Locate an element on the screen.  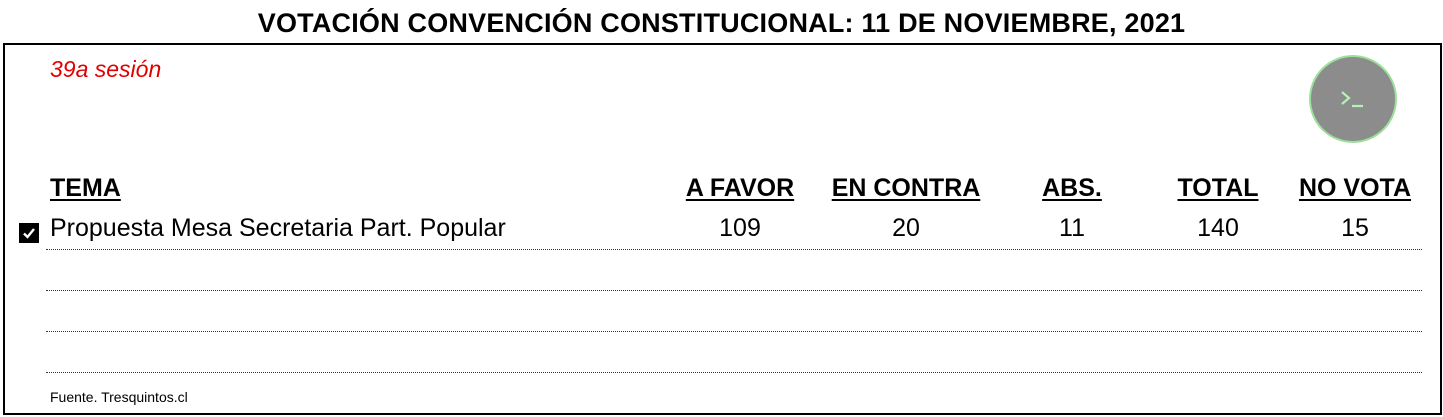
terminal-icon is located at coordinates (1352, 99).